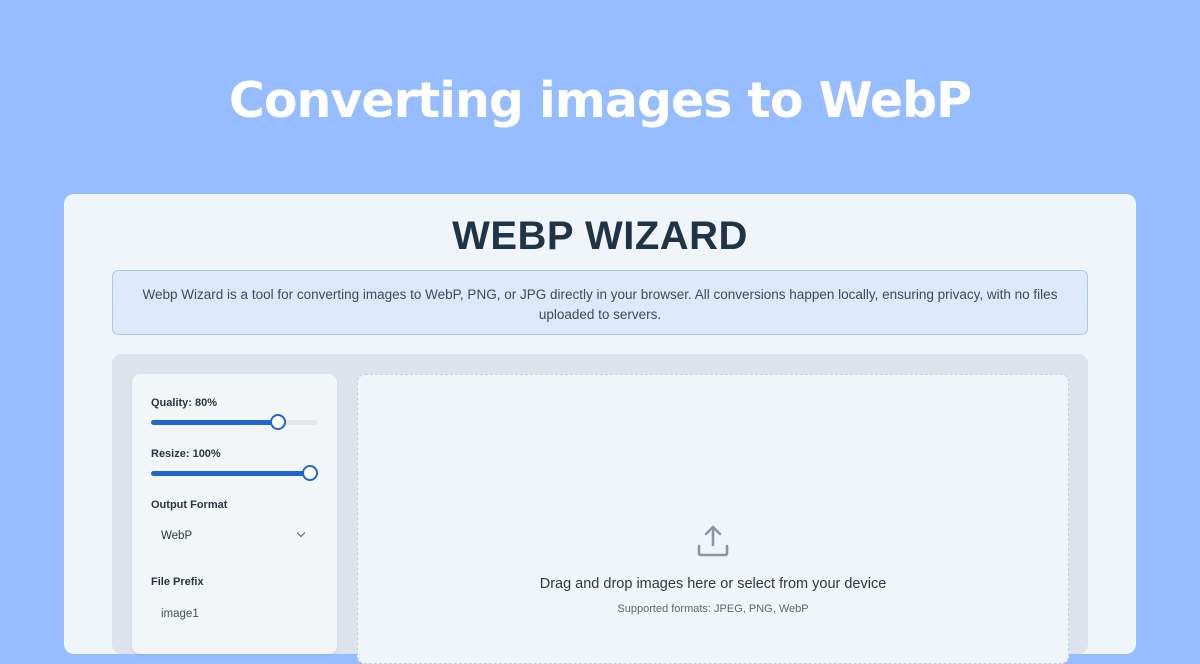 This screenshot has width=1200, height=664. Describe the element at coordinates (177, 582) in the screenshot. I see `file-prefix-label: File Prefix` at that location.